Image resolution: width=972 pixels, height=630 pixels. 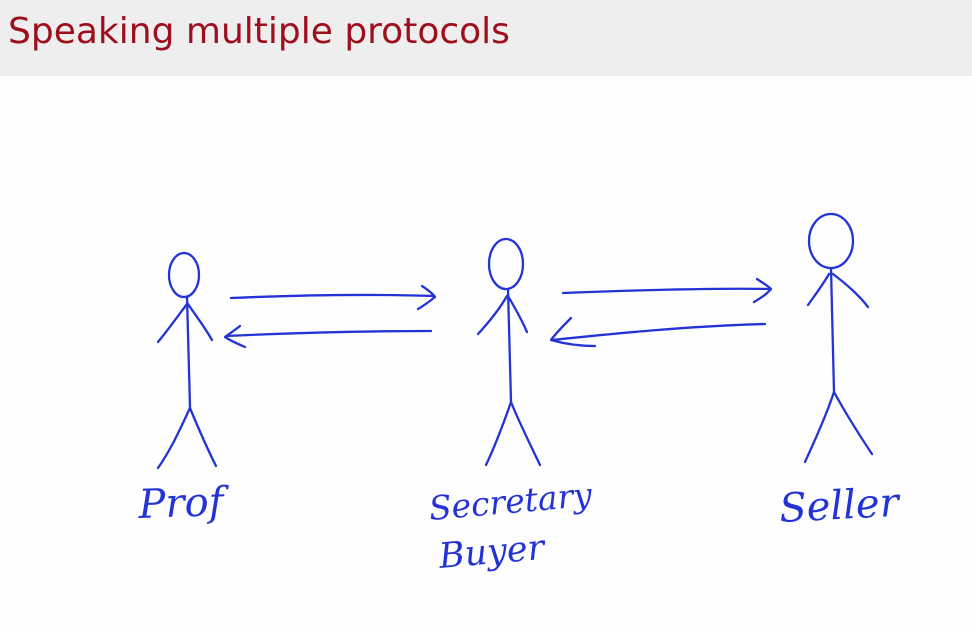 What do you see at coordinates (492, 552) in the screenshot?
I see `label-buyer: Buyer` at bounding box center [492, 552].